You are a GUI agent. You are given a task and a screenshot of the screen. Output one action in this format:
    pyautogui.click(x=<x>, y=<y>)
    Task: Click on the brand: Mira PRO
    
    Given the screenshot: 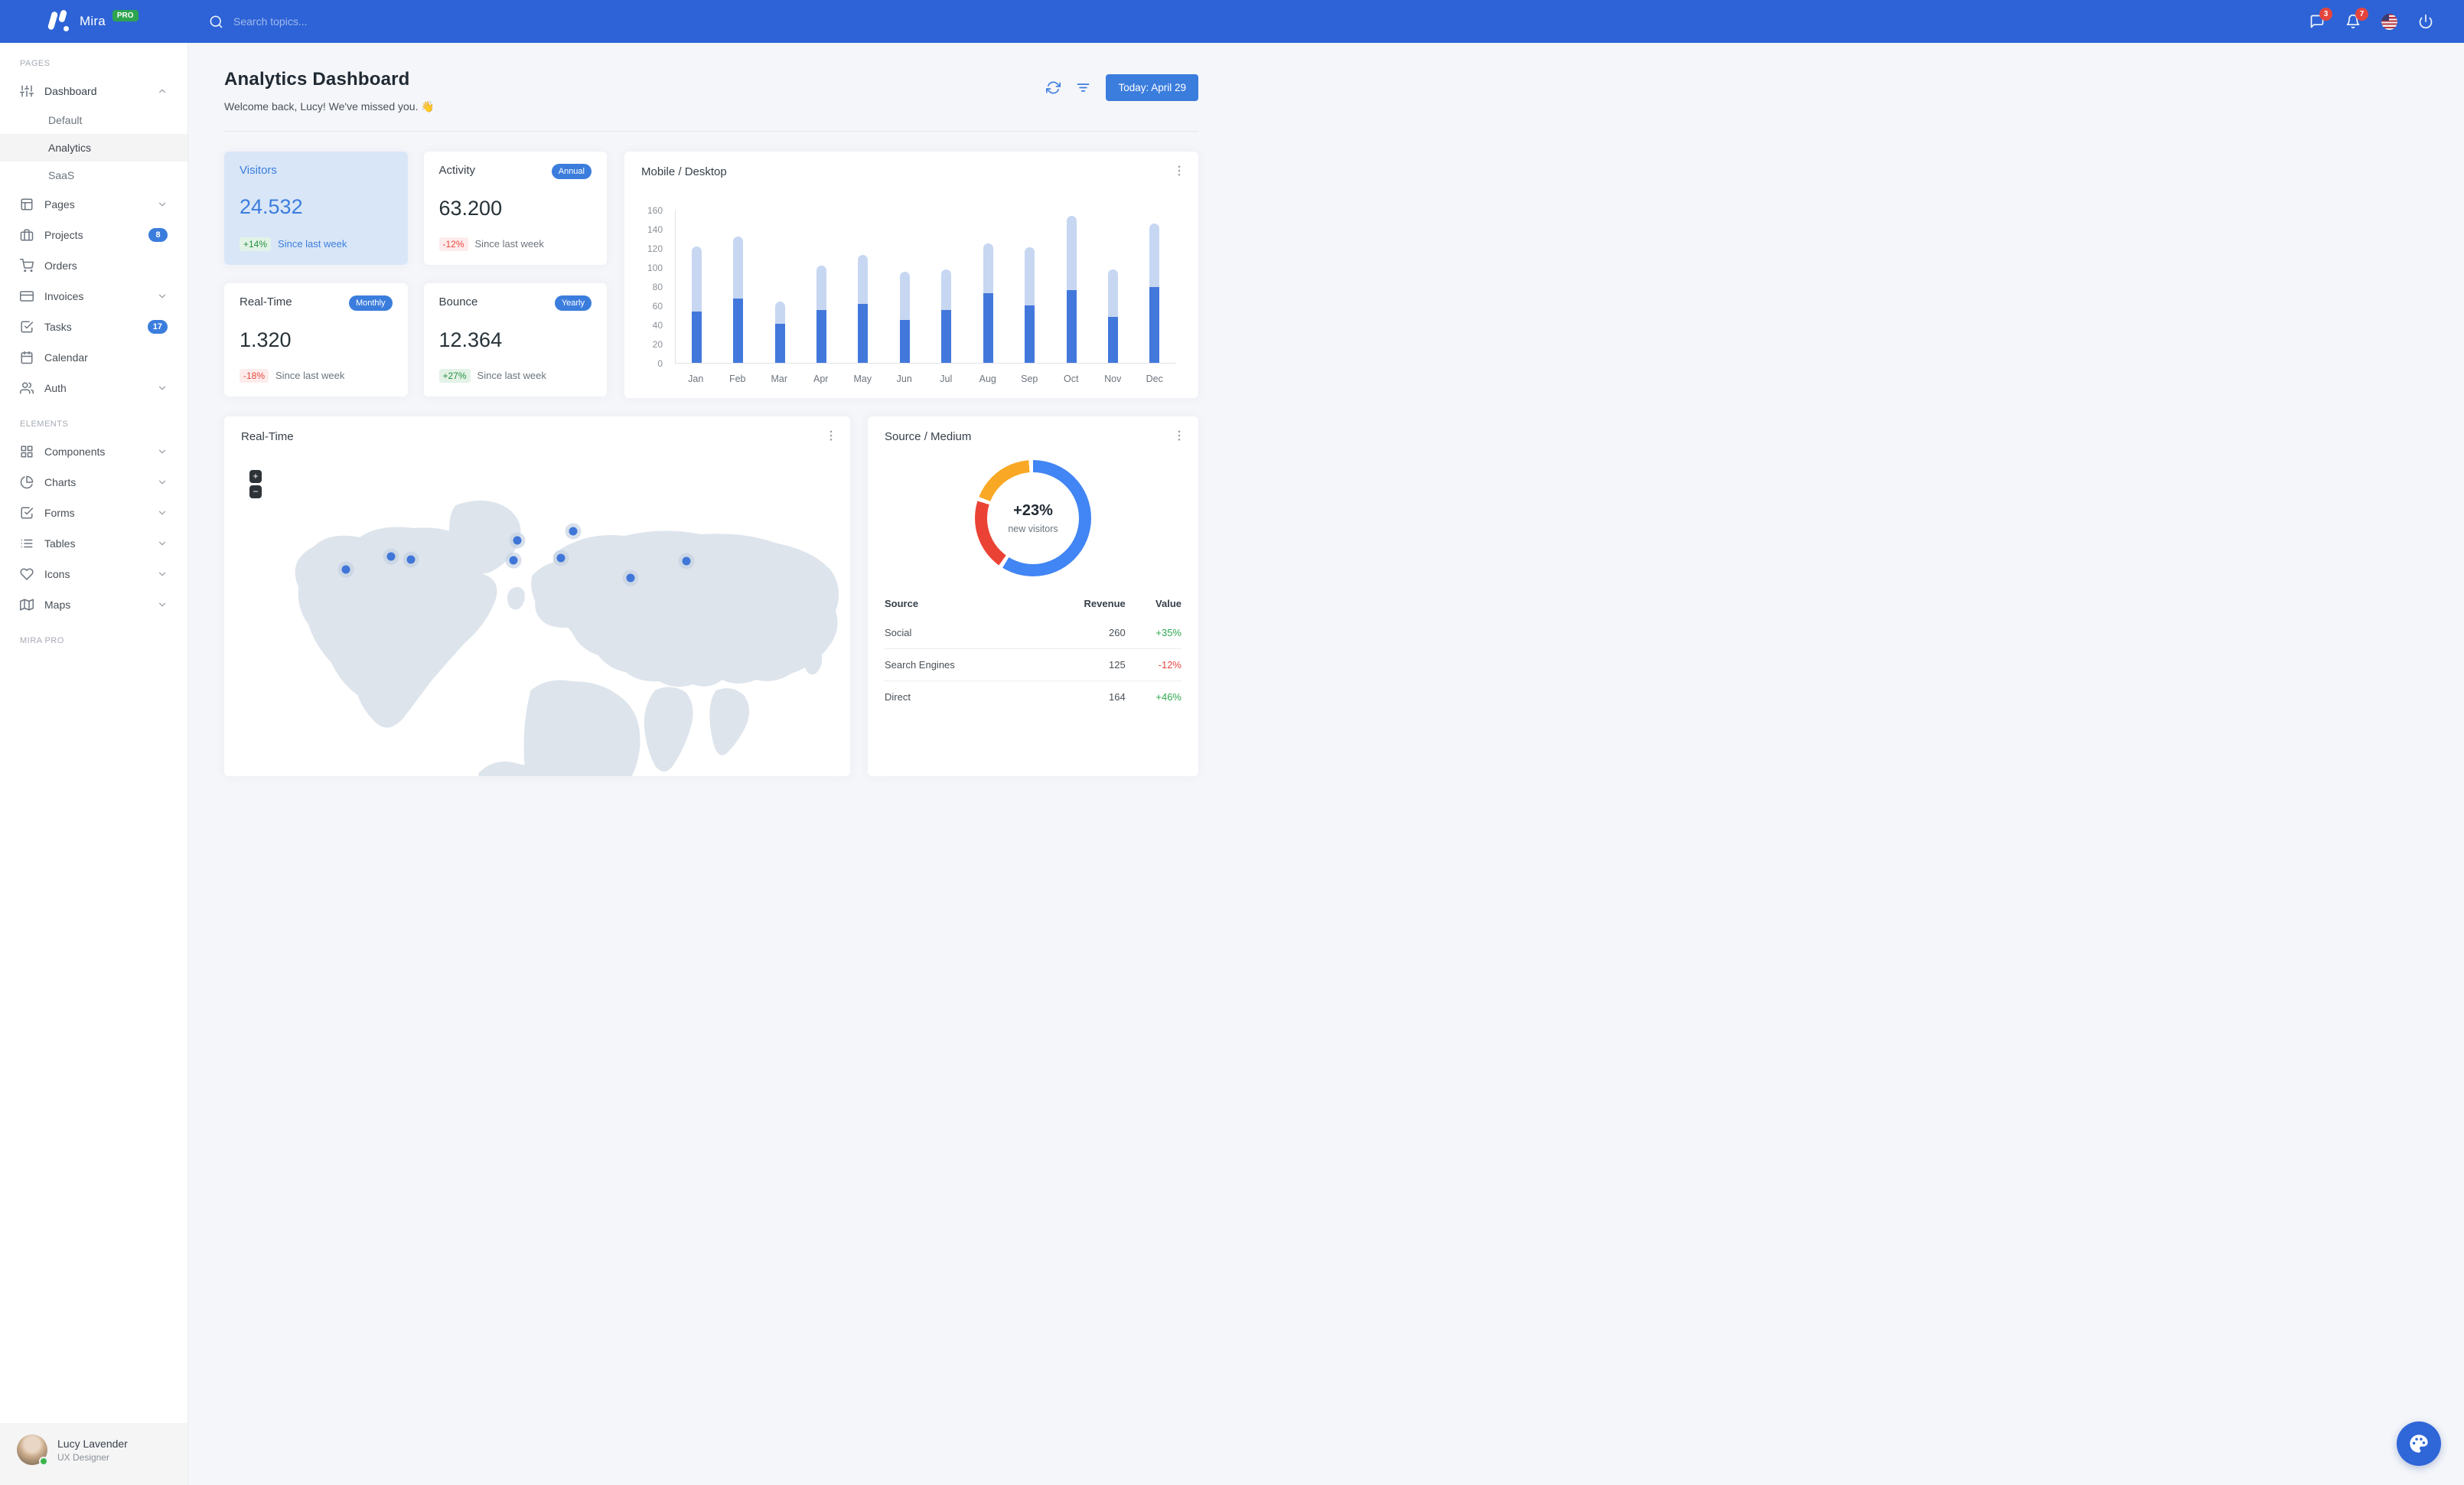 What is the action you would take?
    pyautogui.click(x=94, y=21)
    